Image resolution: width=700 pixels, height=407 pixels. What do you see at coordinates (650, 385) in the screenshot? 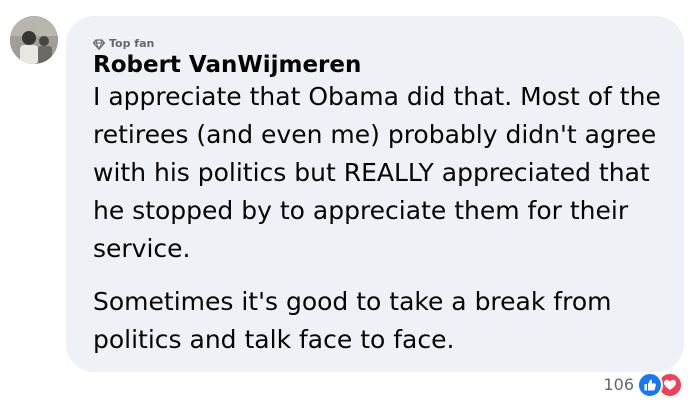
I see `like-icon` at bounding box center [650, 385].